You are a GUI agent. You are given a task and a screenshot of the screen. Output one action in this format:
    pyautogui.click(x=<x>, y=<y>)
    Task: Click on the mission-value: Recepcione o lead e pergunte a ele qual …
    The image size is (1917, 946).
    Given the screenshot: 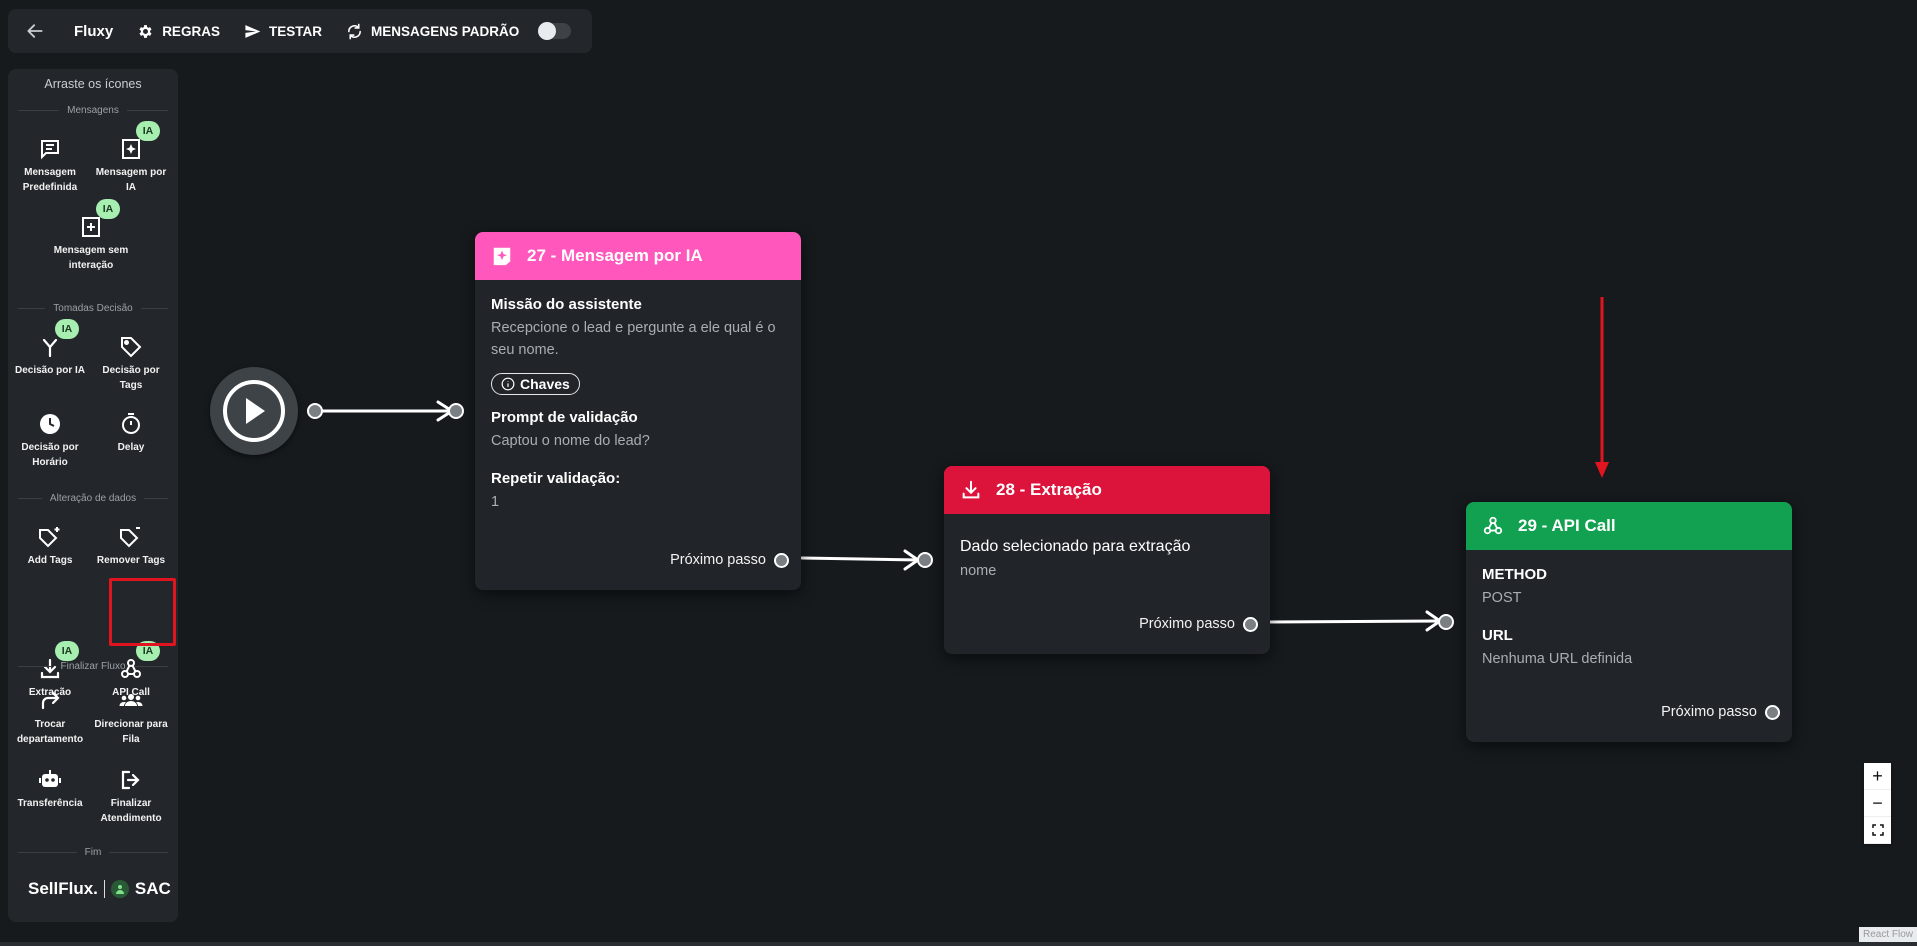 What is the action you would take?
    pyautogui.click(x=633, y=339)
    